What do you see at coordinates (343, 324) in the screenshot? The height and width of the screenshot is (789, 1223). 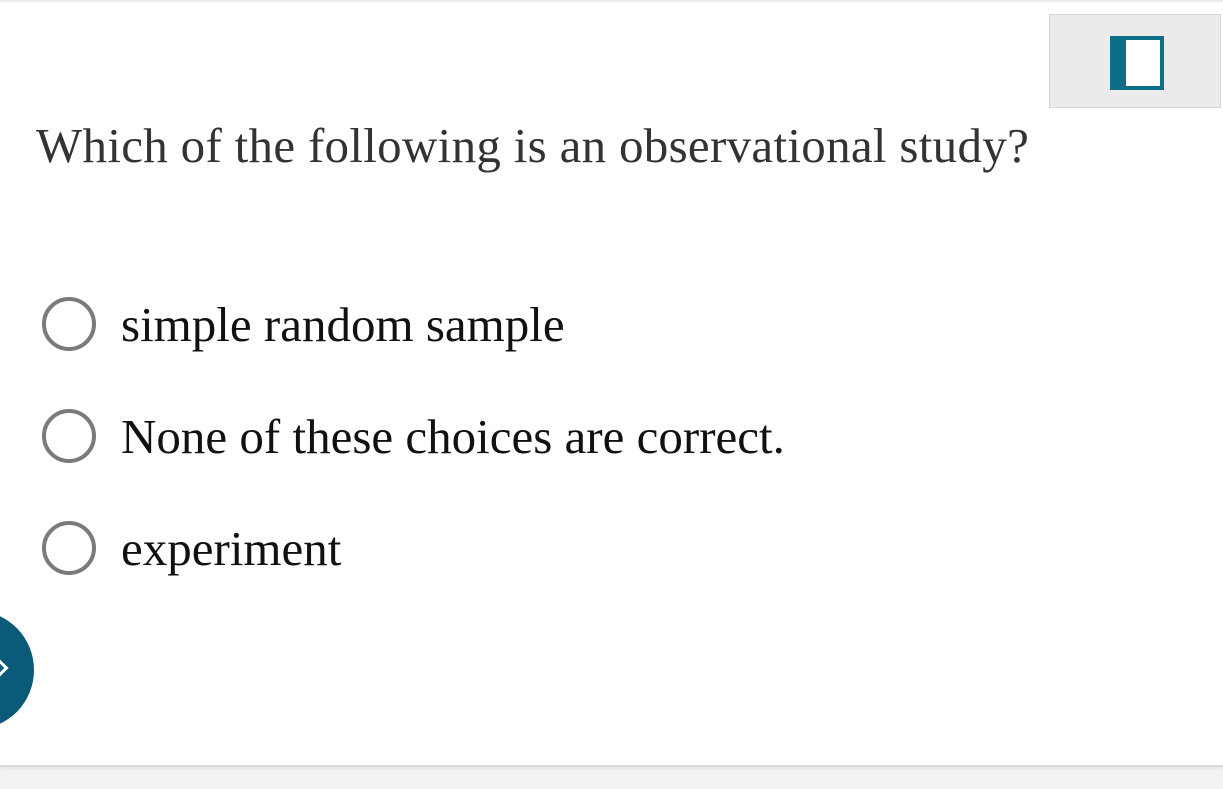 I see `answer-option-label: simple random sample` at bounding box center [343, 324].